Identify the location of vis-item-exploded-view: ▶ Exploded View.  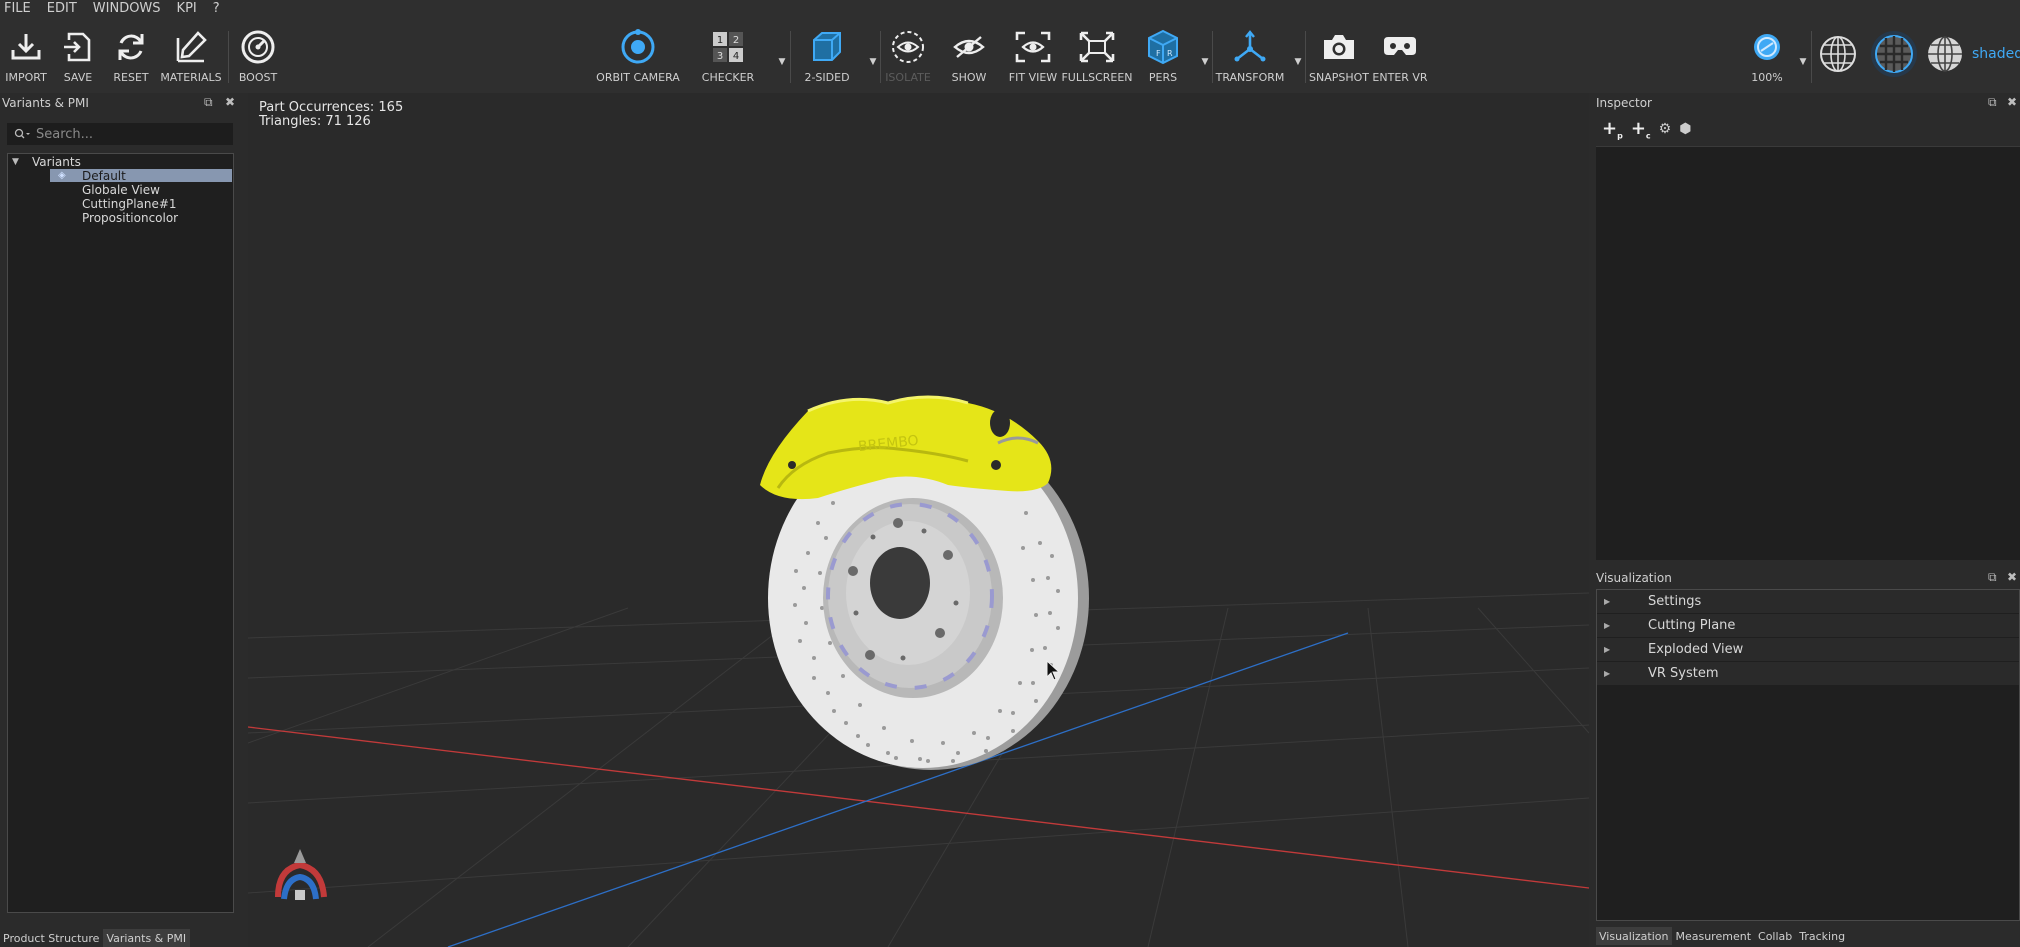
(1808, 650).